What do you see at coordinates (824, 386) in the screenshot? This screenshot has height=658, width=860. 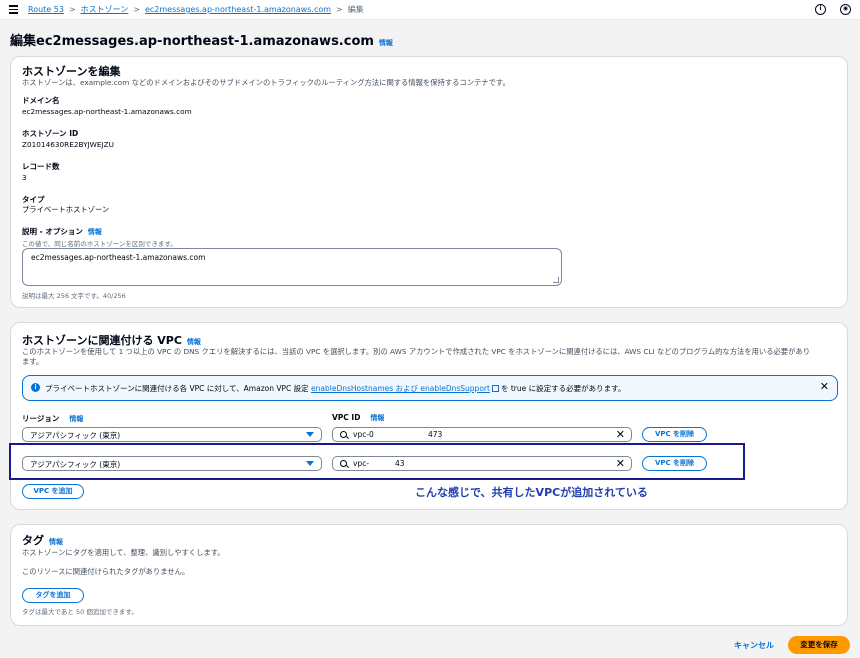 I see `close-icon: ✕` at bounding box center [824, 386].